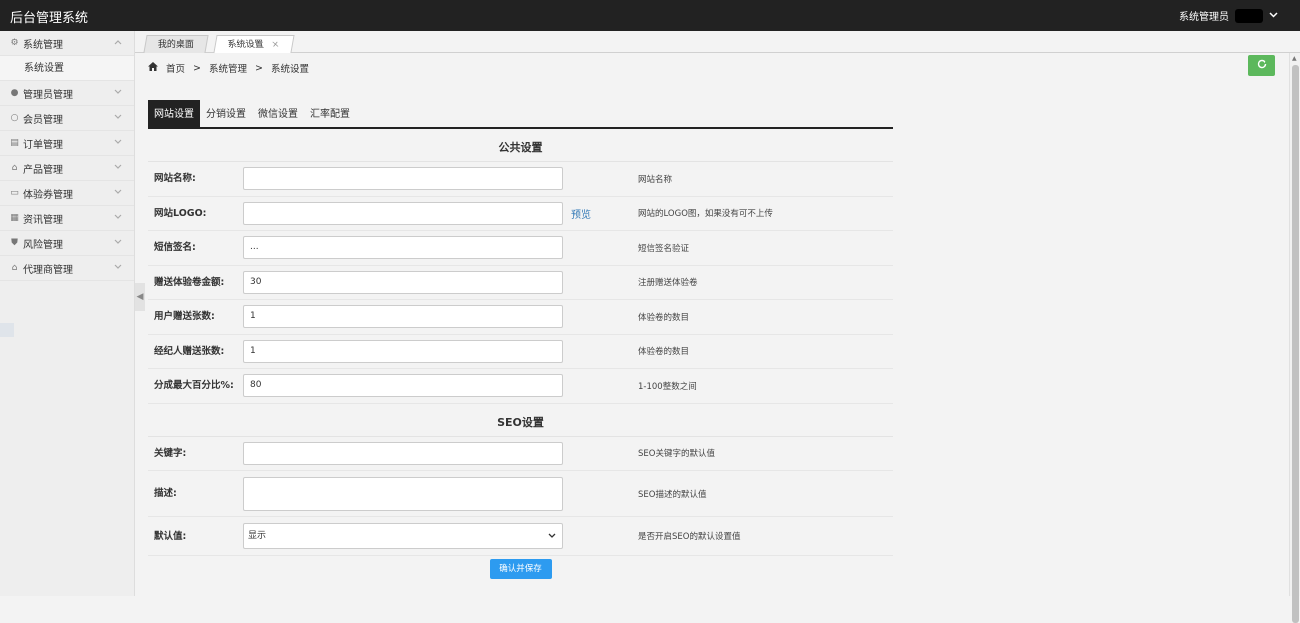 The image size is (1300, 623). I want to click on shield-icon: ⛊, so click(14, 242).